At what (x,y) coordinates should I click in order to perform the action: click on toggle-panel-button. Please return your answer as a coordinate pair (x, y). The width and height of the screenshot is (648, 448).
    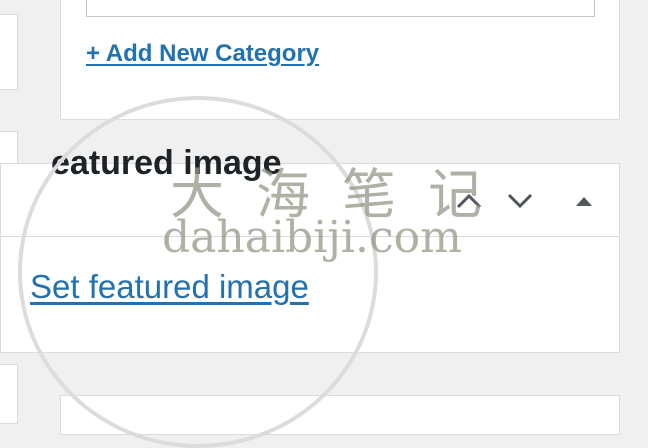
    Looking at the image, I should click on (584, 201).